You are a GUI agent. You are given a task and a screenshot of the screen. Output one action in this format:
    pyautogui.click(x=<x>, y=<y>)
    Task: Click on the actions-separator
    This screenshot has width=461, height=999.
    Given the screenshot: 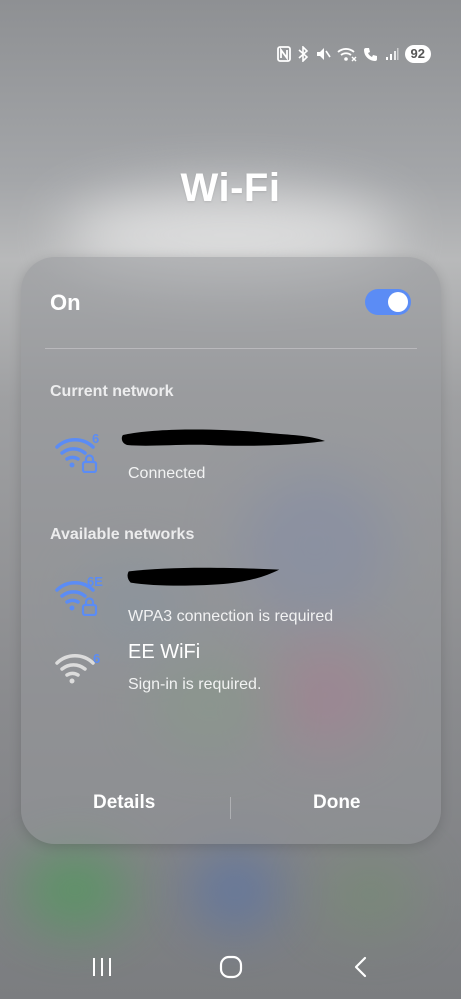 What is the action you would take?
    pyautogui.click(x=230, y=808)
    